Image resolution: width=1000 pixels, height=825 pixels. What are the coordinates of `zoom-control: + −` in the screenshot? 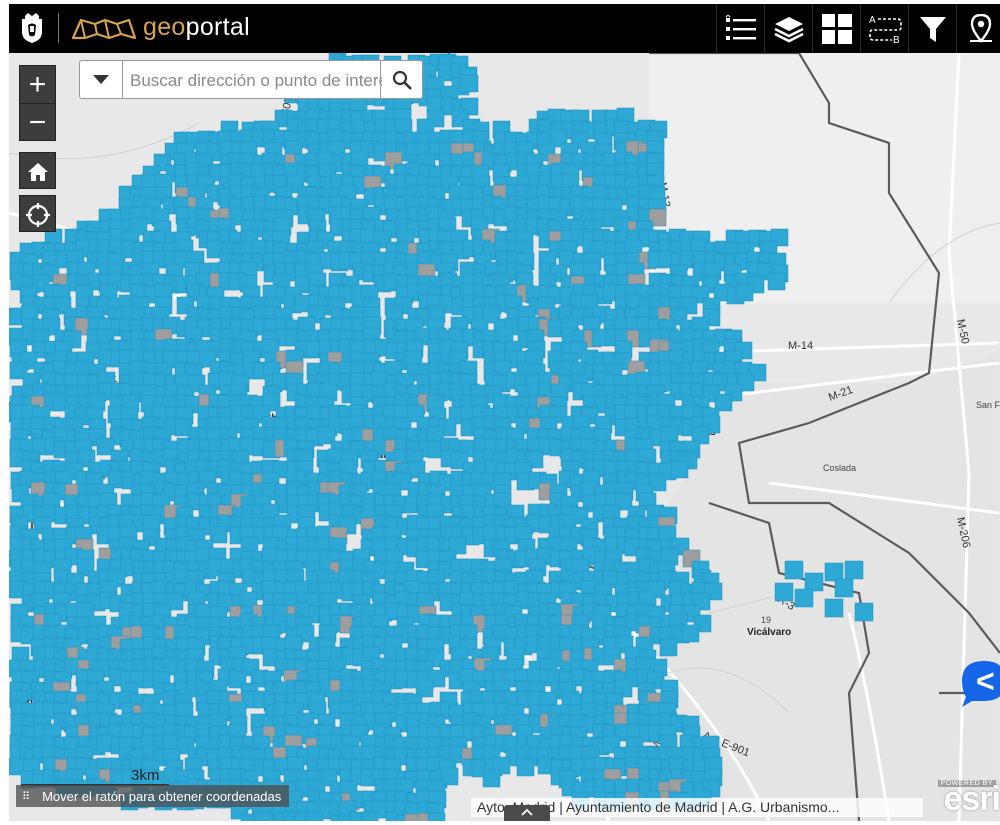 It's located at (37, 103).